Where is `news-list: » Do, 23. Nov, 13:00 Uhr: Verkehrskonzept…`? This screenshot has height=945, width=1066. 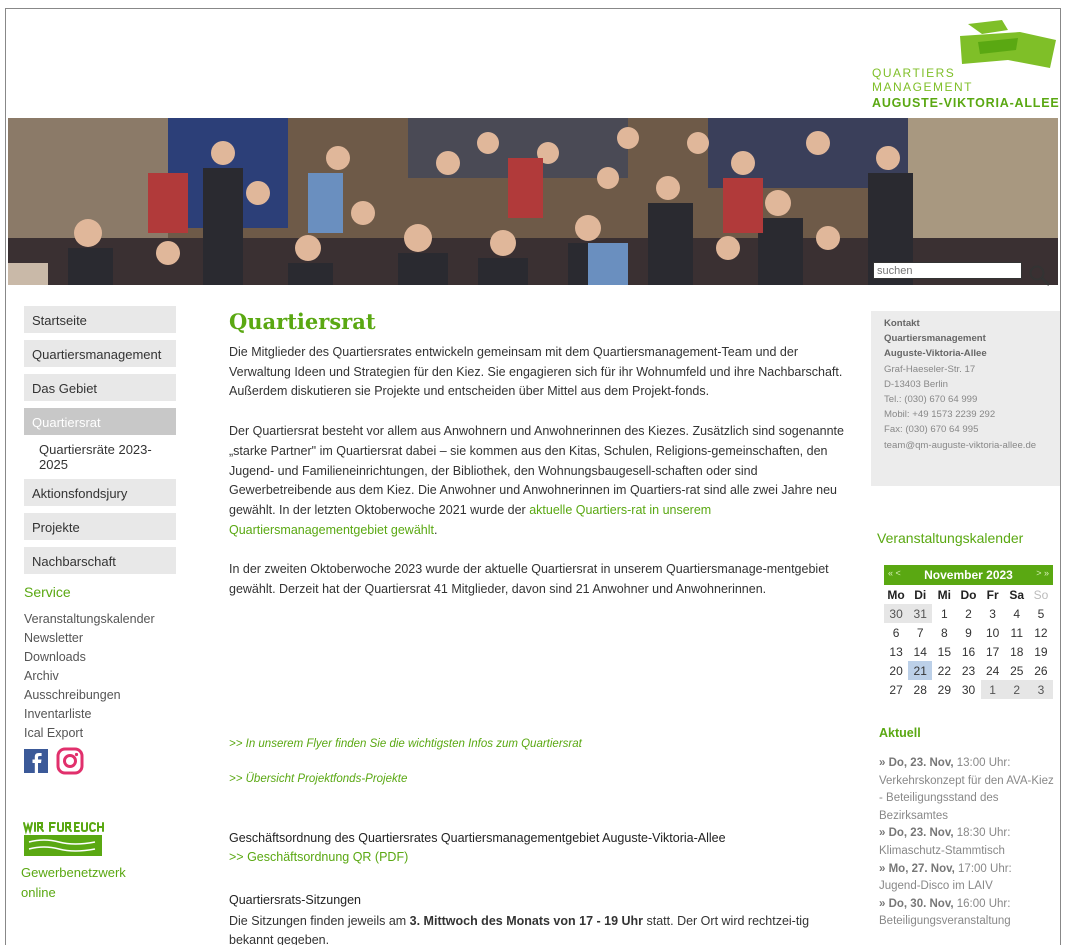 news-list: » Do, 23. Nov, 13:00 Uhr: Verkehrskonzept… is located at coordinates (968, 843).